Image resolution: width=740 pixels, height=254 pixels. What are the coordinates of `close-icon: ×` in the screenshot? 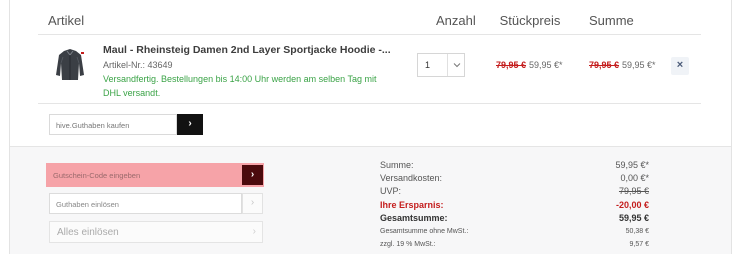 It's located at (680, 65).